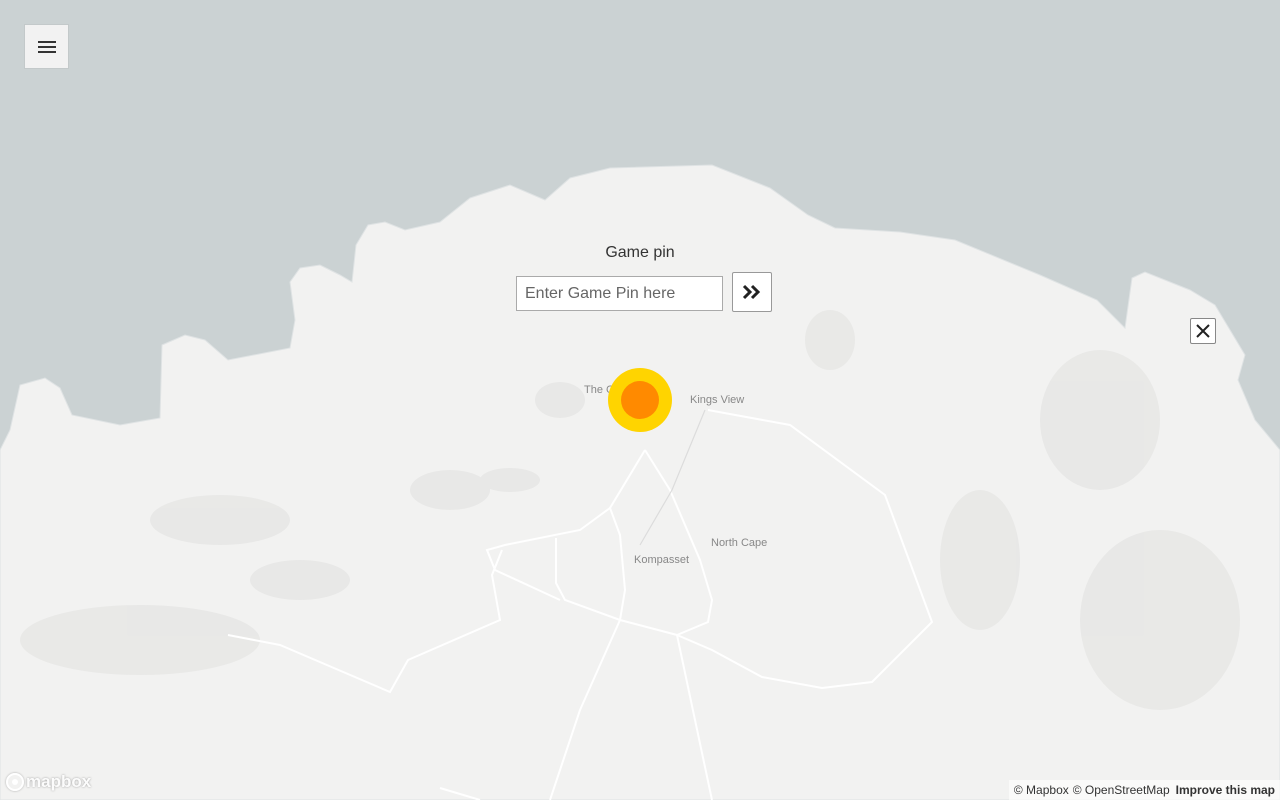 The width and height of the screenshot is (1280, 800). Describe the element at coordinates (619, 293) in the screenshot. I see `game-pin-input` at that location.